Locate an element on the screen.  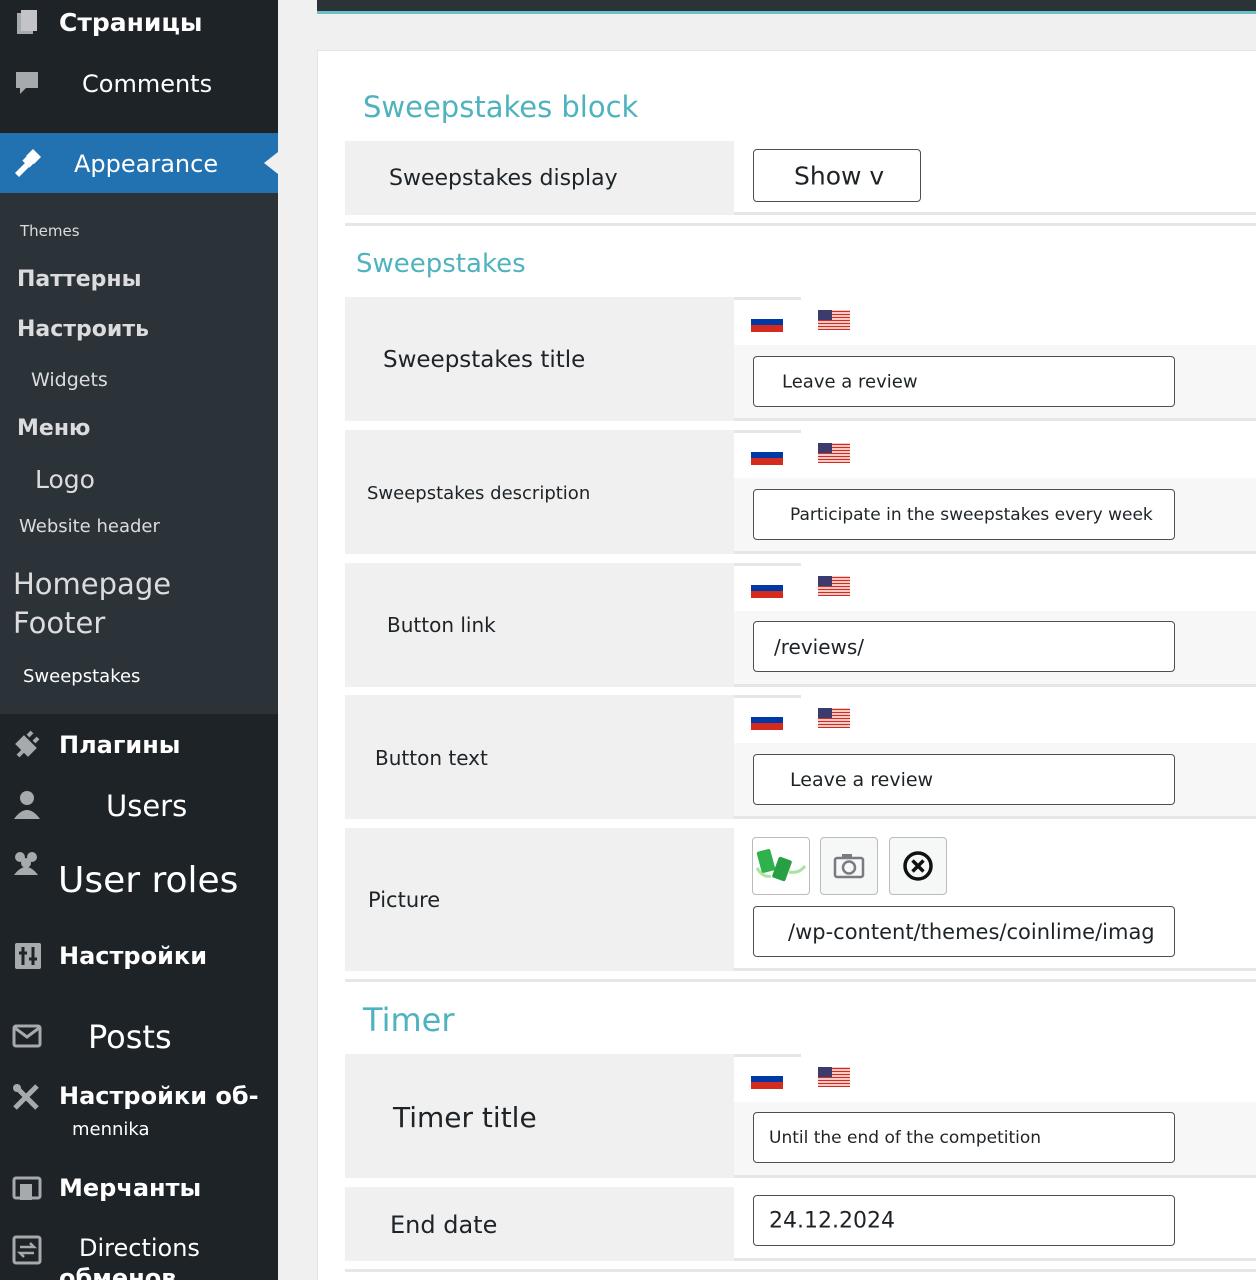
submenu-item-widgets: Widgets is located at coordinates (69, 380).